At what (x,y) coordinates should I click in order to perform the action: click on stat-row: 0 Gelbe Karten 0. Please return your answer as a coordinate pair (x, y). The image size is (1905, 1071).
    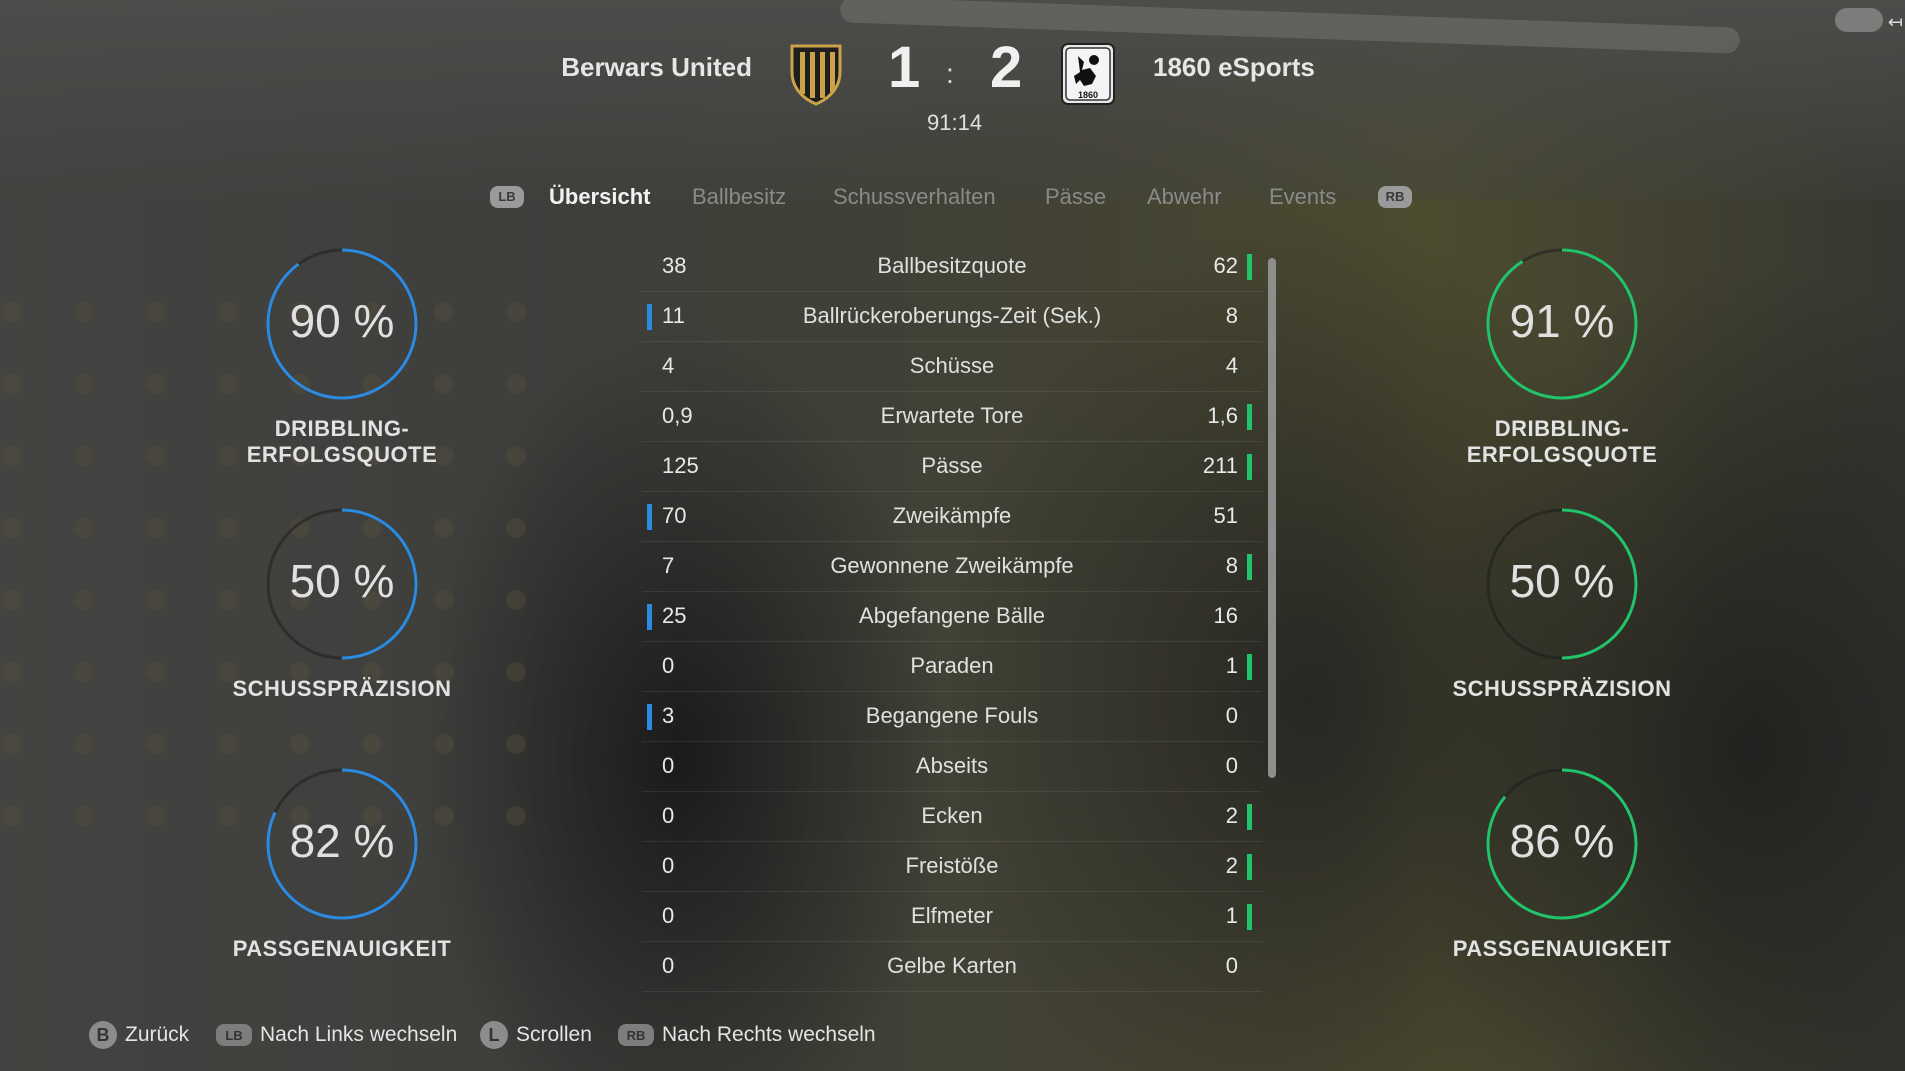
    Looking at the image, I should click on (952, 967).